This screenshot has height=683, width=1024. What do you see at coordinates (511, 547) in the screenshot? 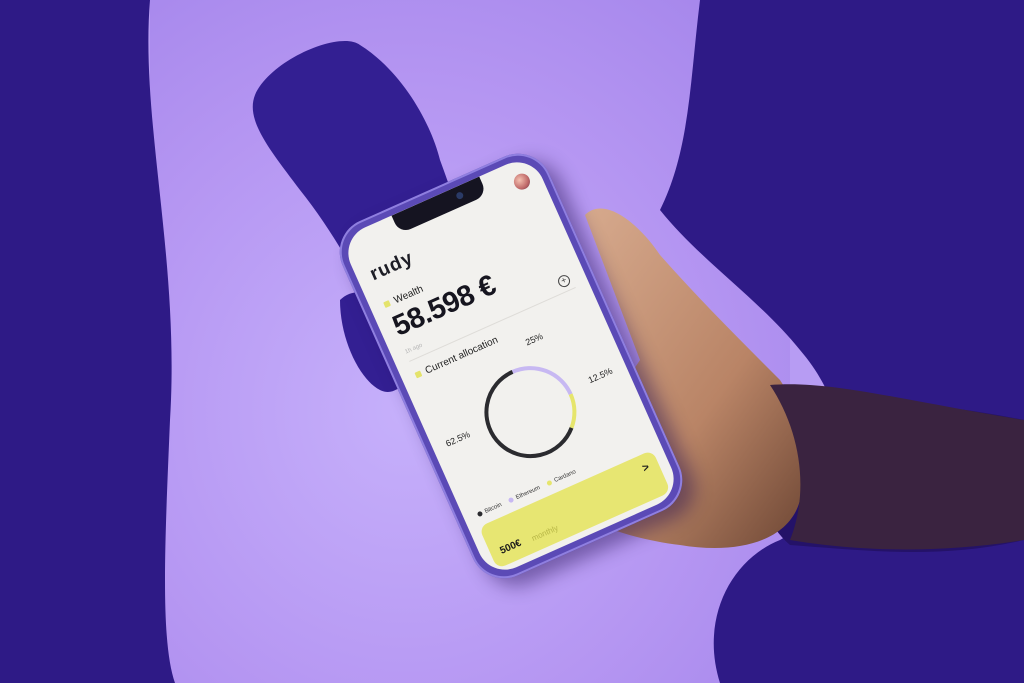
I see `invest-amount: 500€` at bounding box center [511, 547].